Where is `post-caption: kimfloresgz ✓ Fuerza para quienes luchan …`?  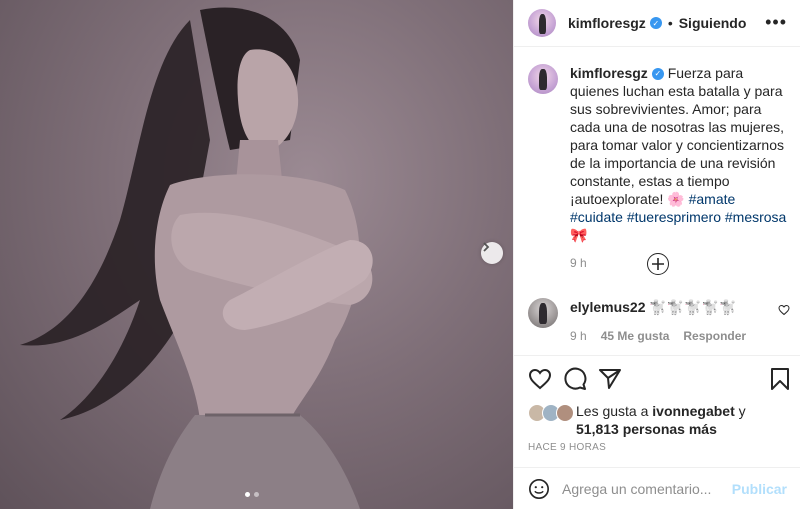
post-caption: kimfloresgz ✓ Fuerza para quienes luchan … is located at coordinates (659, 168).